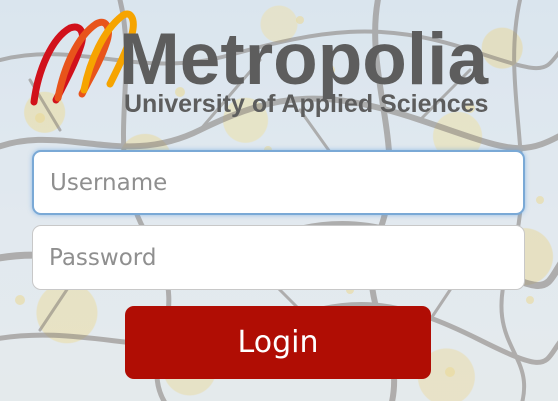  I want to click on username-input, so click(278, 182).